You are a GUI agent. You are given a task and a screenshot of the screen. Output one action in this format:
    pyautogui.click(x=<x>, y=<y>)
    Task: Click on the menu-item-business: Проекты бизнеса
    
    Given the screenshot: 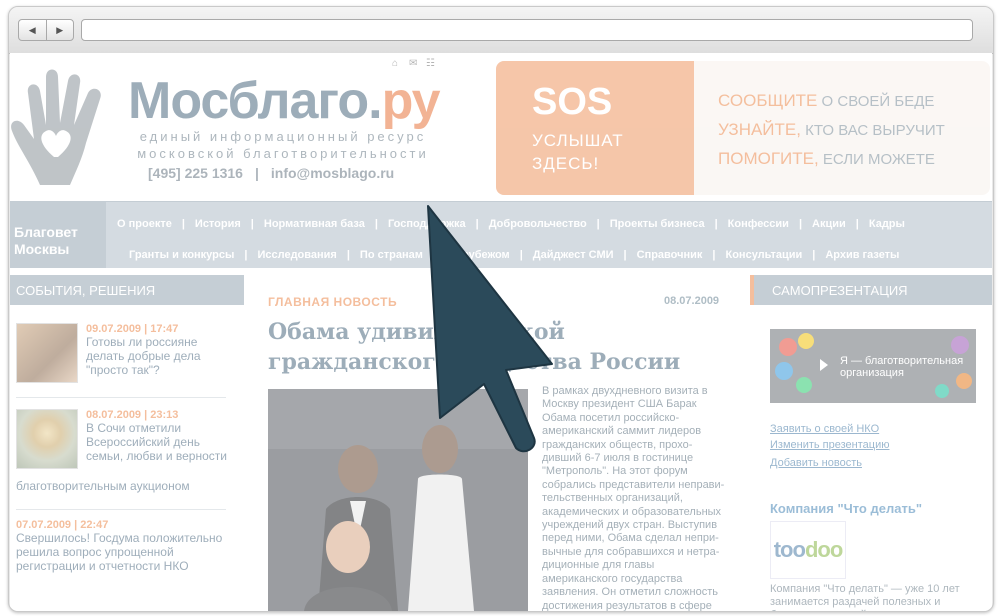 What is the action you would take?
    pyautogui.click(x=657, y=224)
    